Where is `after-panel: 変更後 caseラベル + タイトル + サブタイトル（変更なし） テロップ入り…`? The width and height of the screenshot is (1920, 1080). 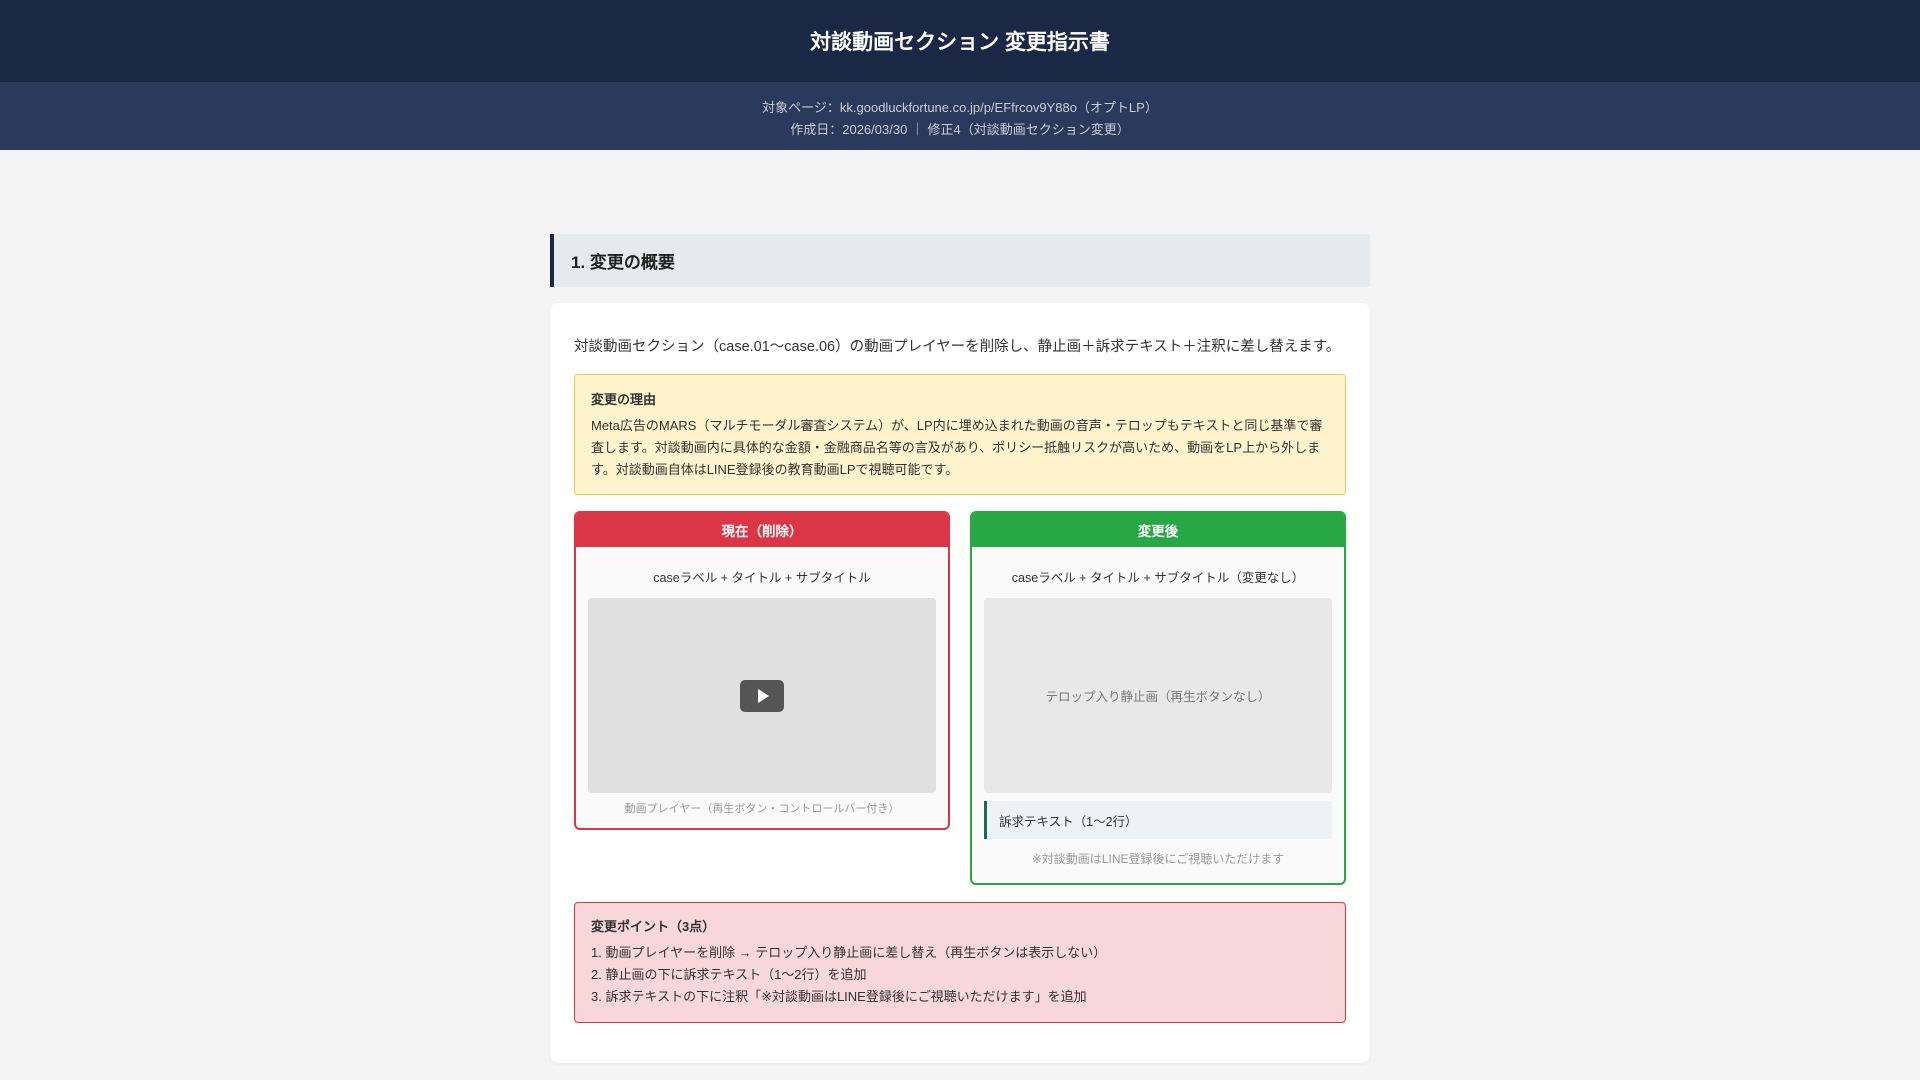
after-panel: 変更後 caseラベル + タイトル + サブタイトル（変更なし） テロップ入り… is located at coordinates (1158, 698).